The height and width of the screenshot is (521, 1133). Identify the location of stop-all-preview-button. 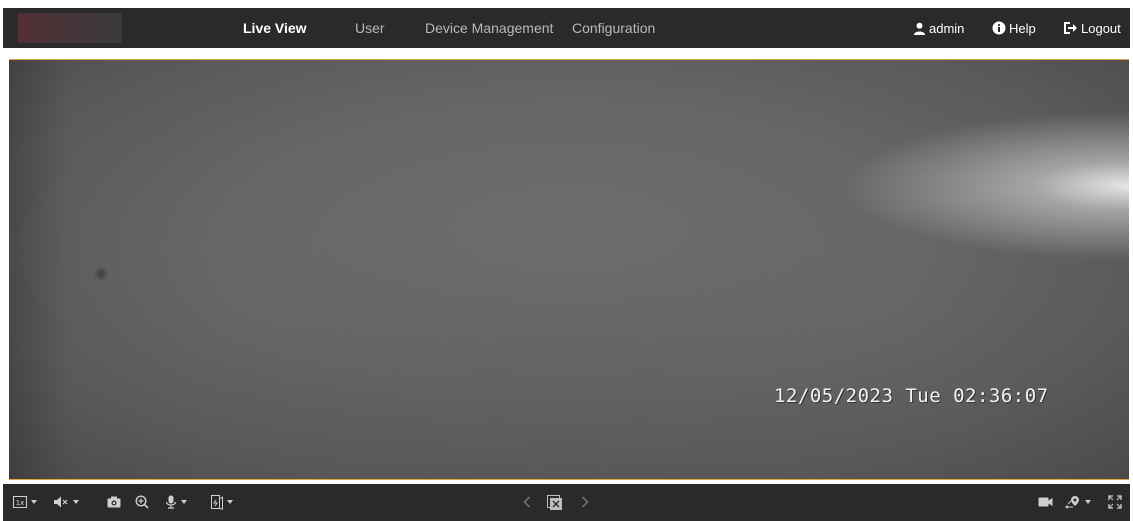
(554, 502).